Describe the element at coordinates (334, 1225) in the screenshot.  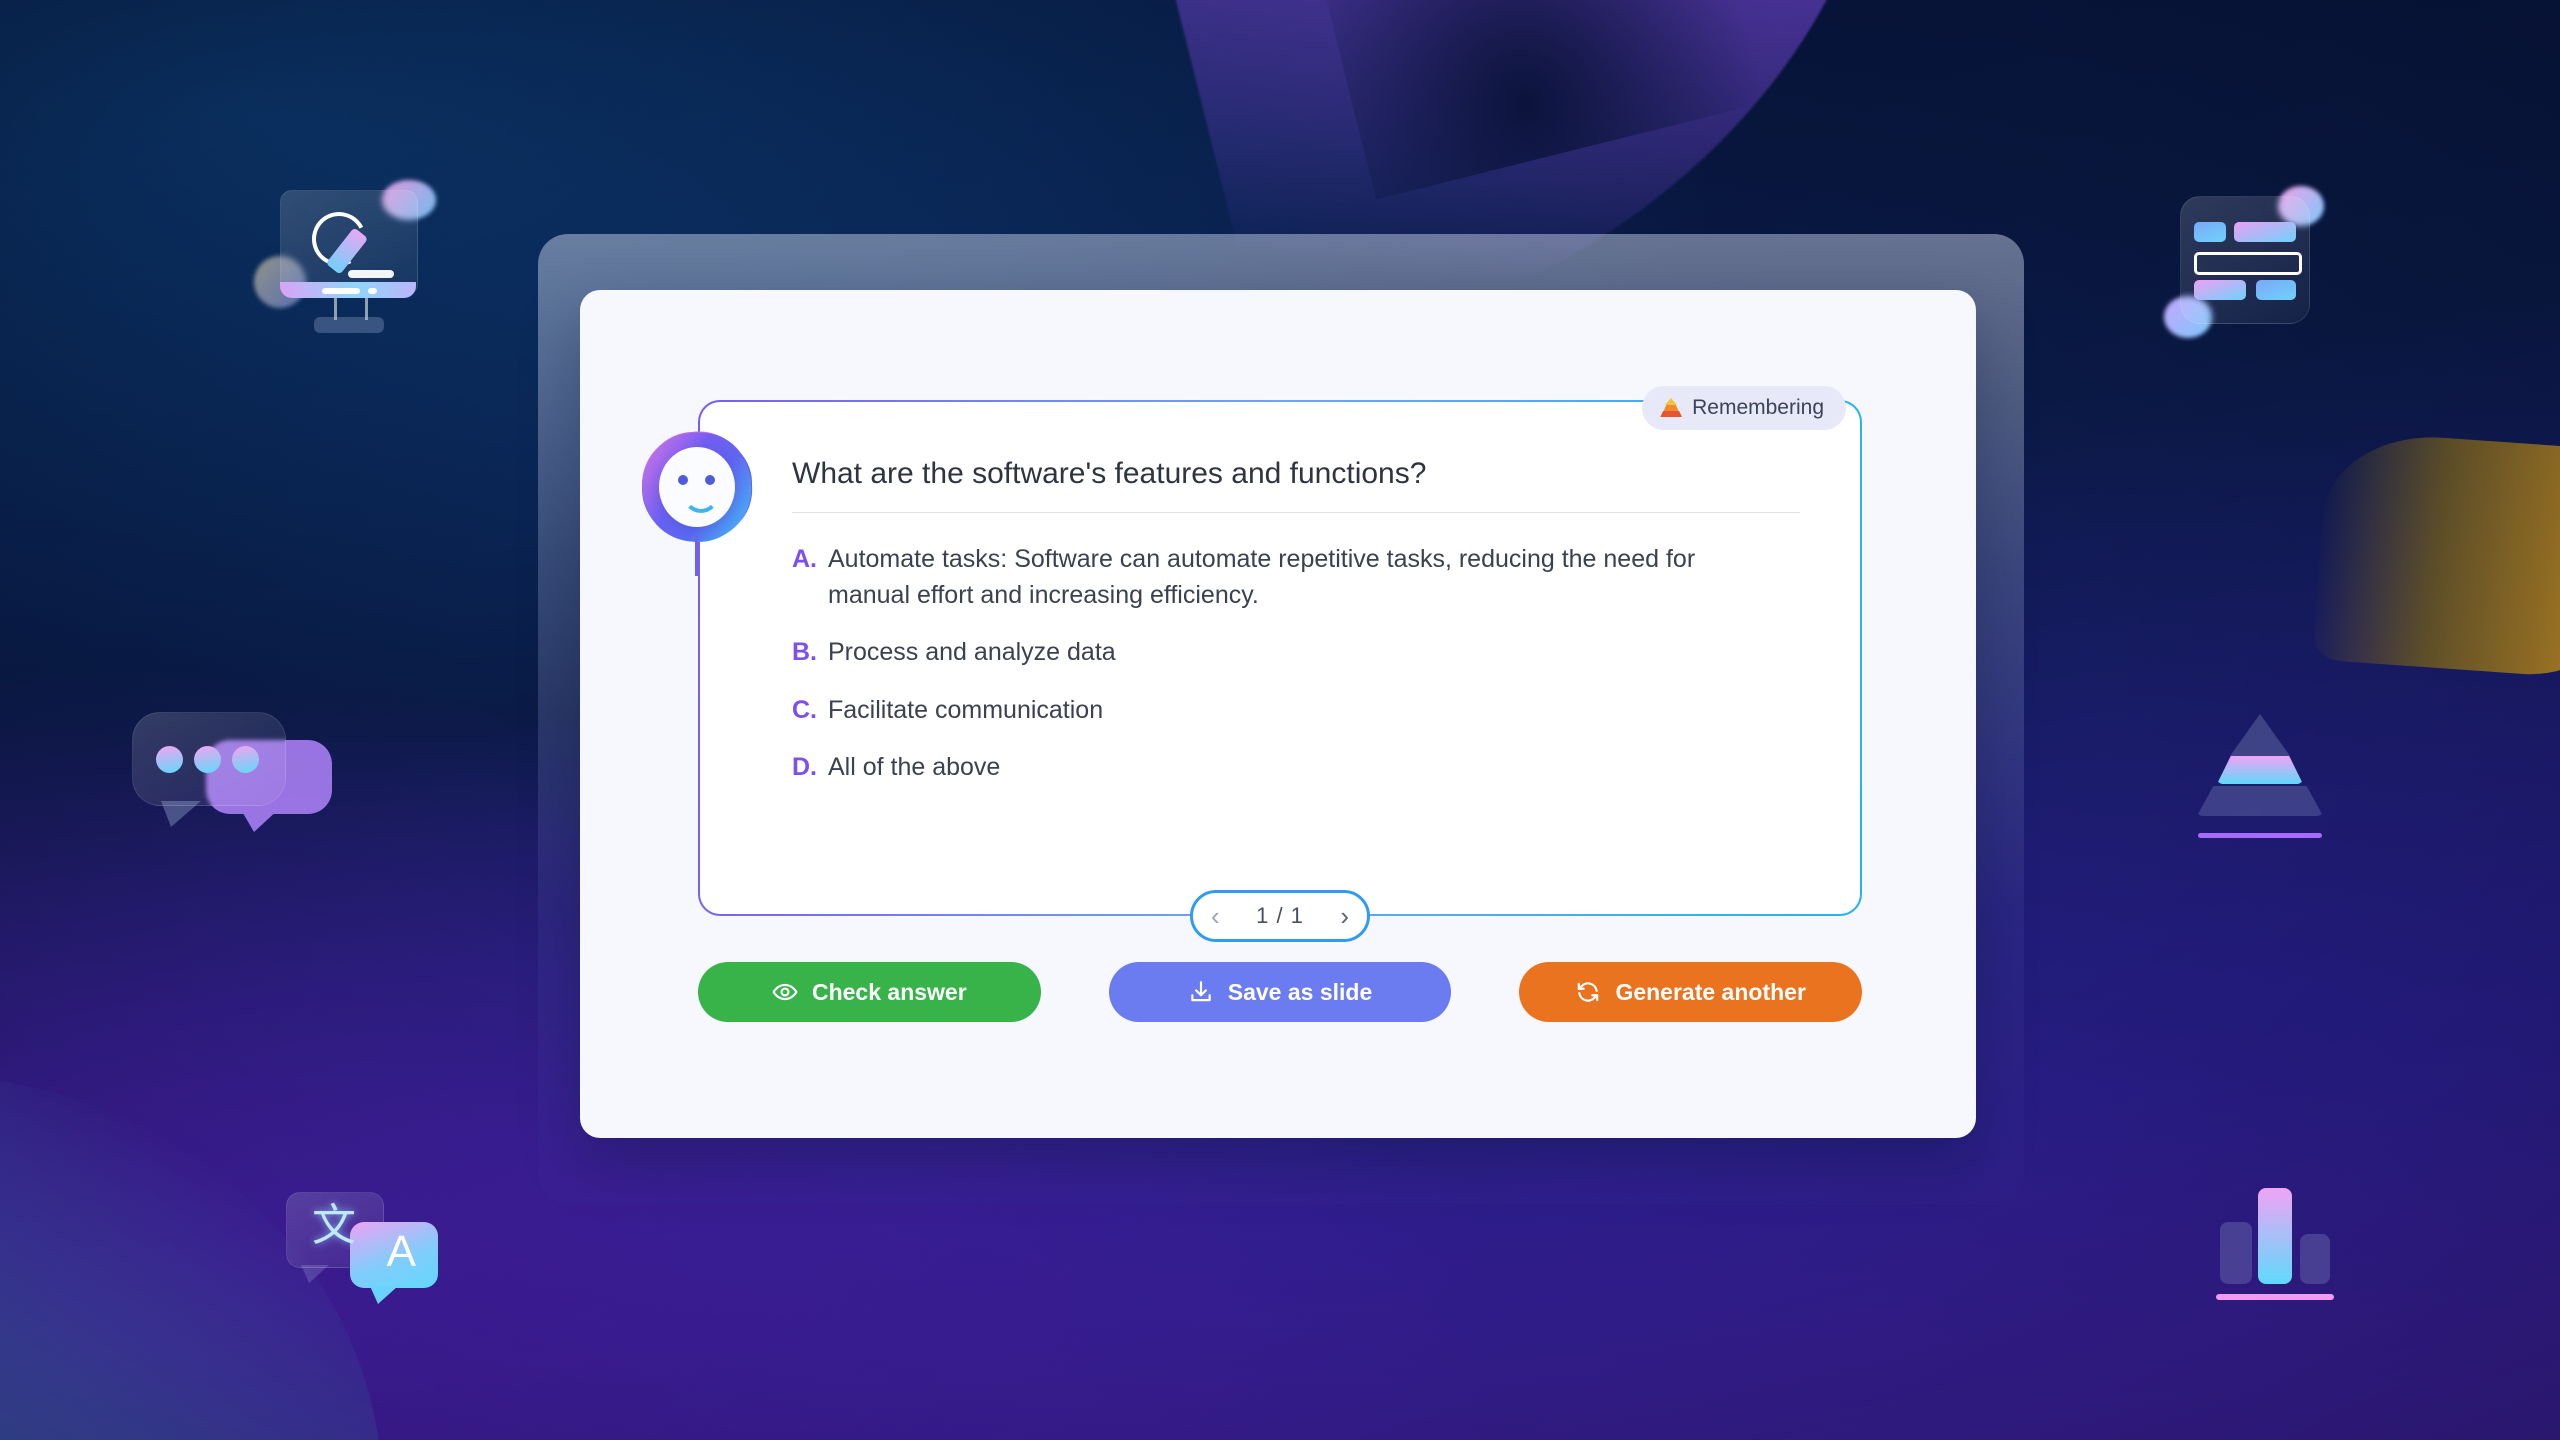
I see `translate-cn-glyph: 文` at that location.